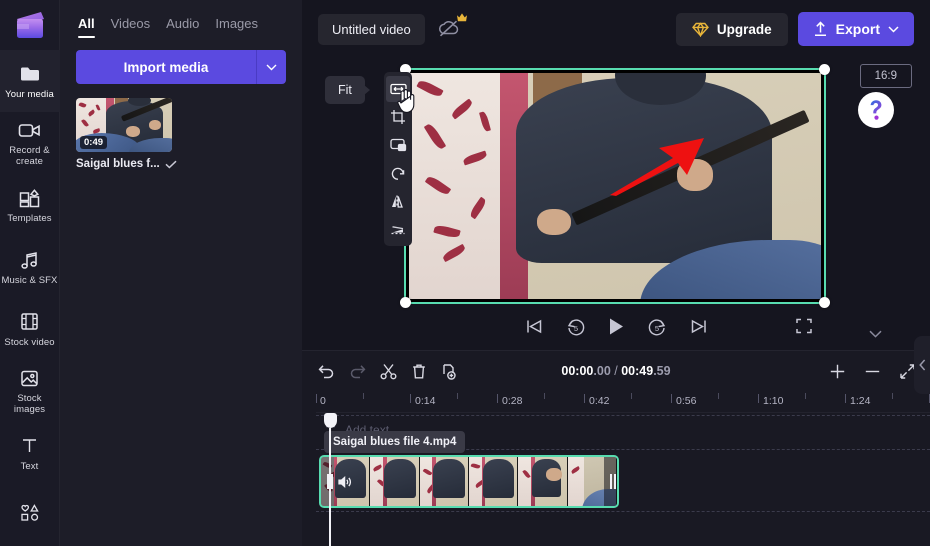  What do you see at coordinates (29, 466) in the screenshot?
I see `sidebar-item-label: Text` at bounding box center [29, 466].